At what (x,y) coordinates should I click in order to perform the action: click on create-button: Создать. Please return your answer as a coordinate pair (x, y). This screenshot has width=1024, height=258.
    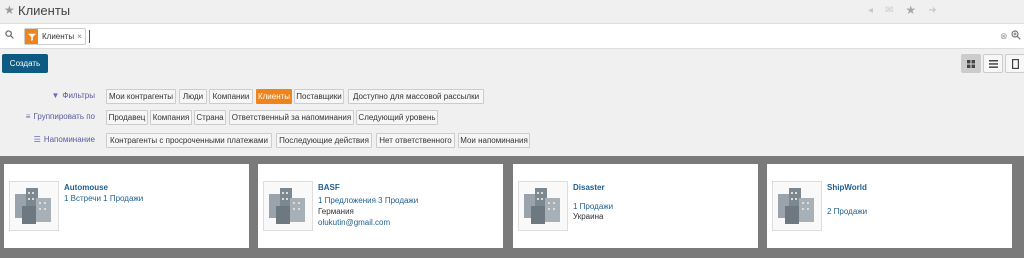
    Looking at the image, I should click on (25, 63).